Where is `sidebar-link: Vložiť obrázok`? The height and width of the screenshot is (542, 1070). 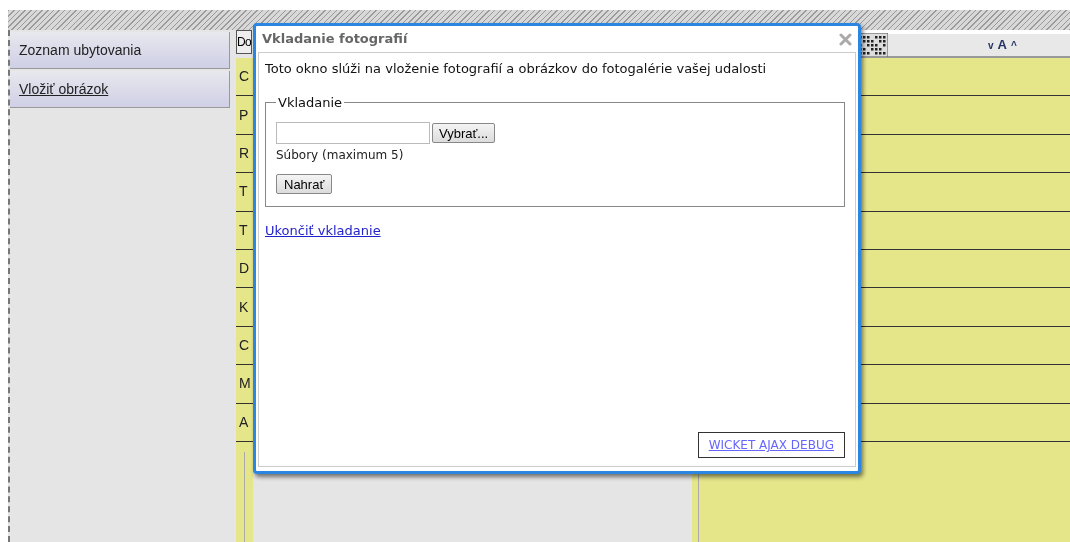
sidebar-link: Vložiť obrázok is located at coordinates (120, 89).